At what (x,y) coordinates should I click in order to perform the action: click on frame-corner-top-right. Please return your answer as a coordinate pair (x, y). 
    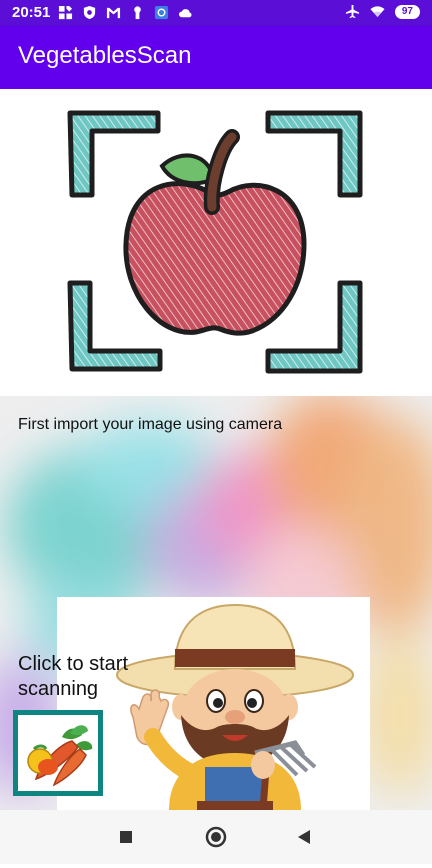
    Looking at the image, I should click on (314, 154).